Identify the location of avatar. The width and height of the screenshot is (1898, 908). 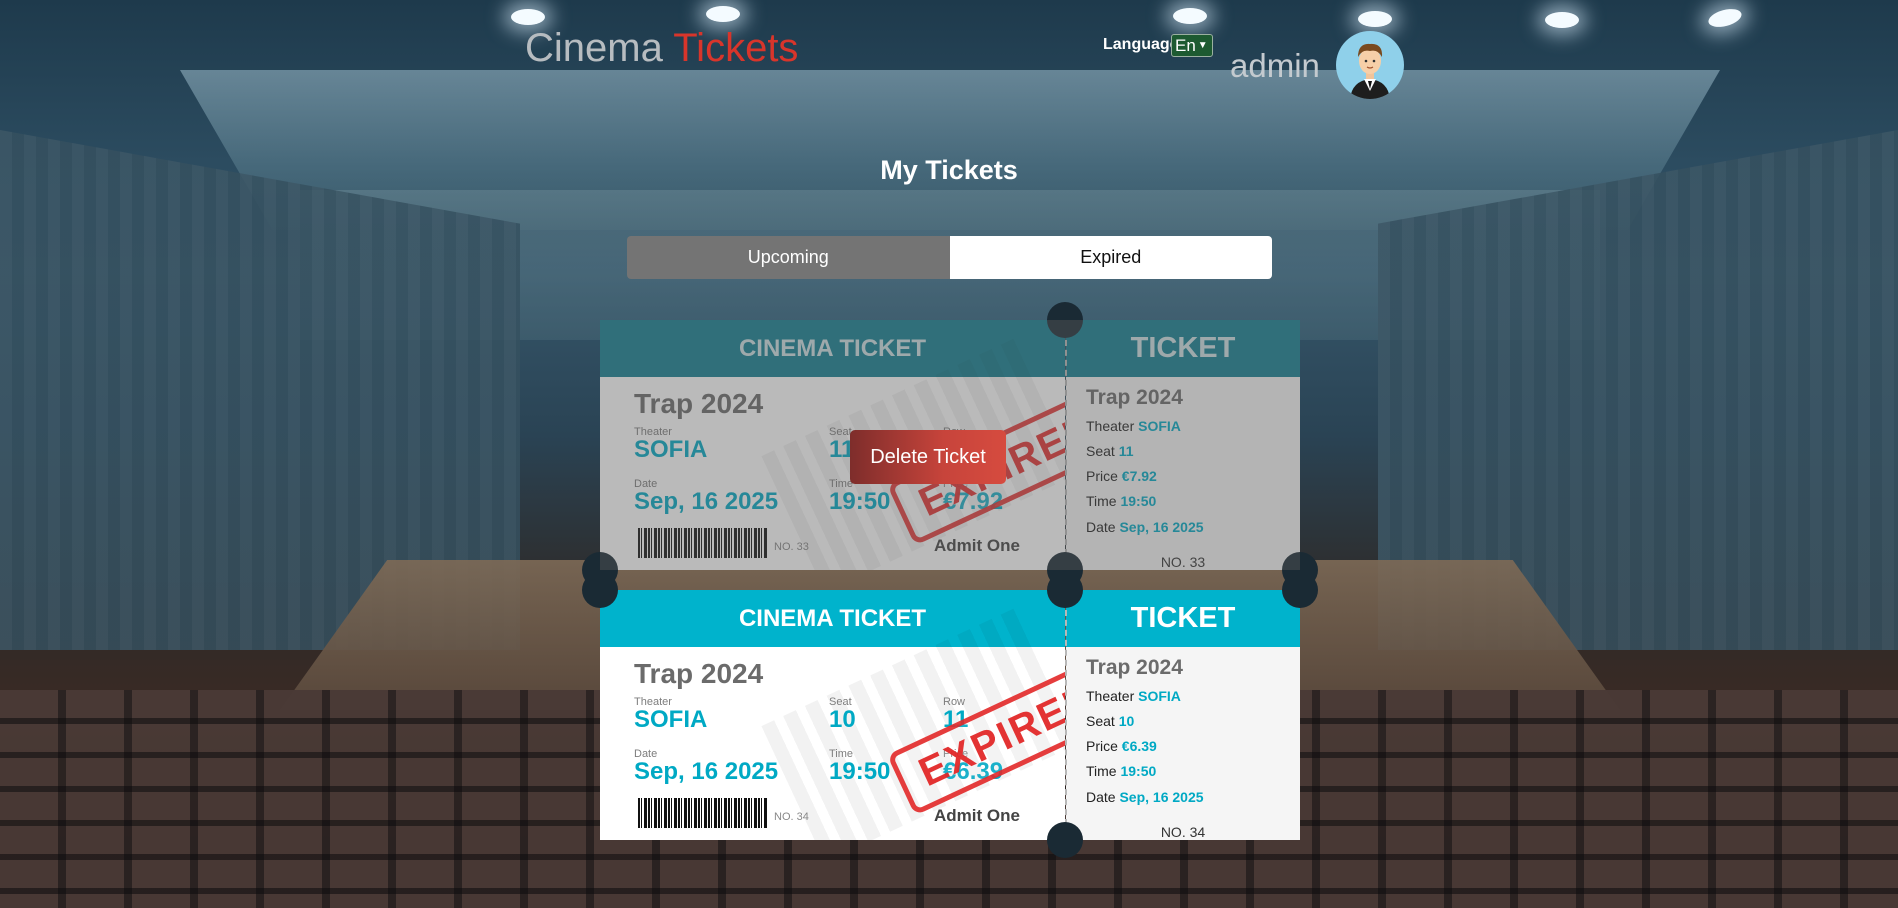
(1370, 65).